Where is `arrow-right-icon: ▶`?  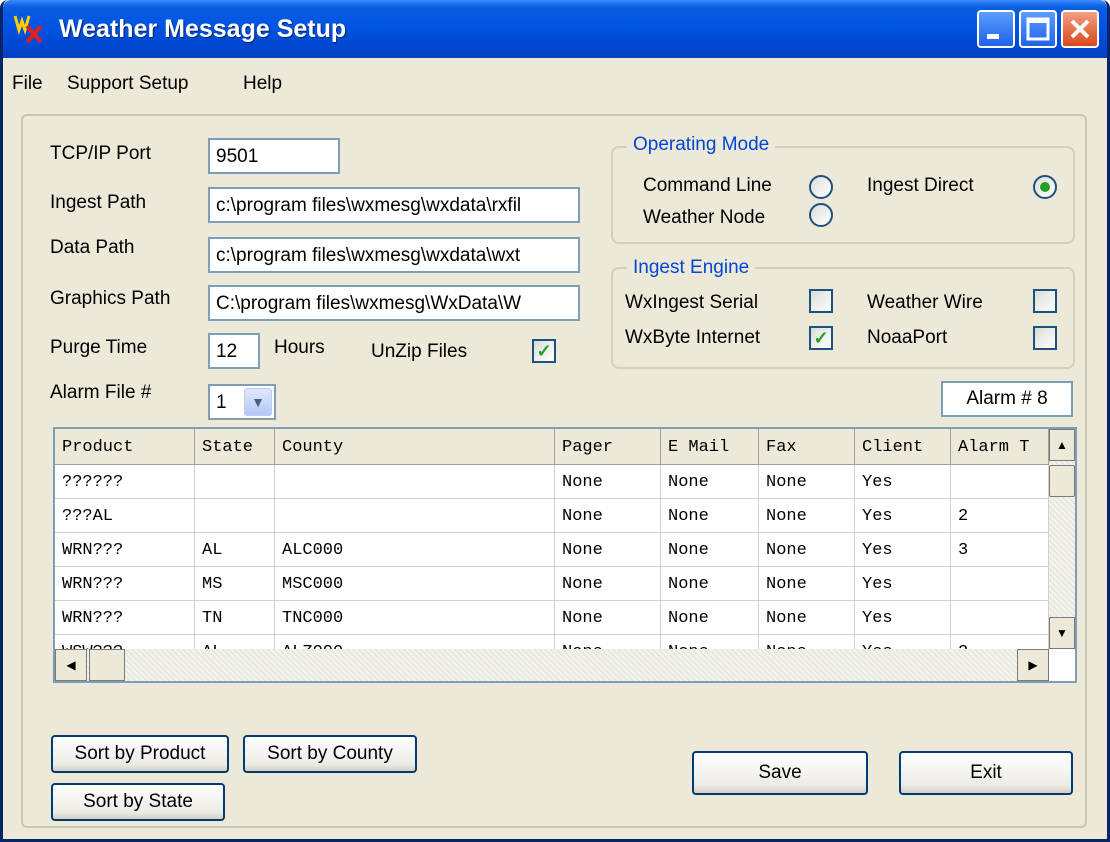 arrow-right-icon: ▶ is located at coordinates (1033, 665).